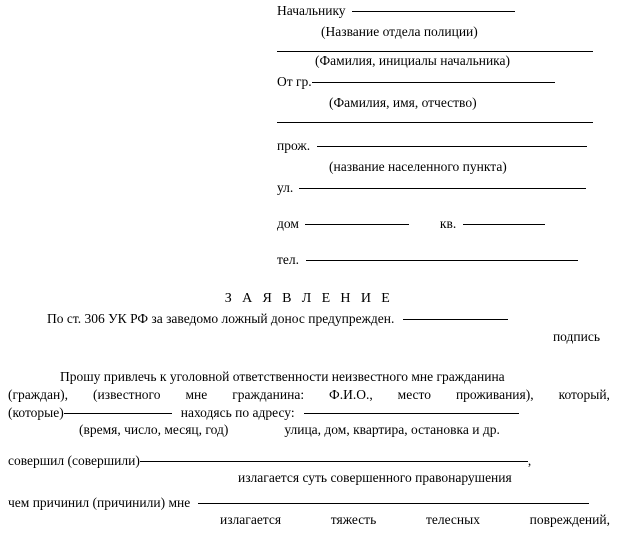  I want to click on phone-input-rule, so click(442, 260).